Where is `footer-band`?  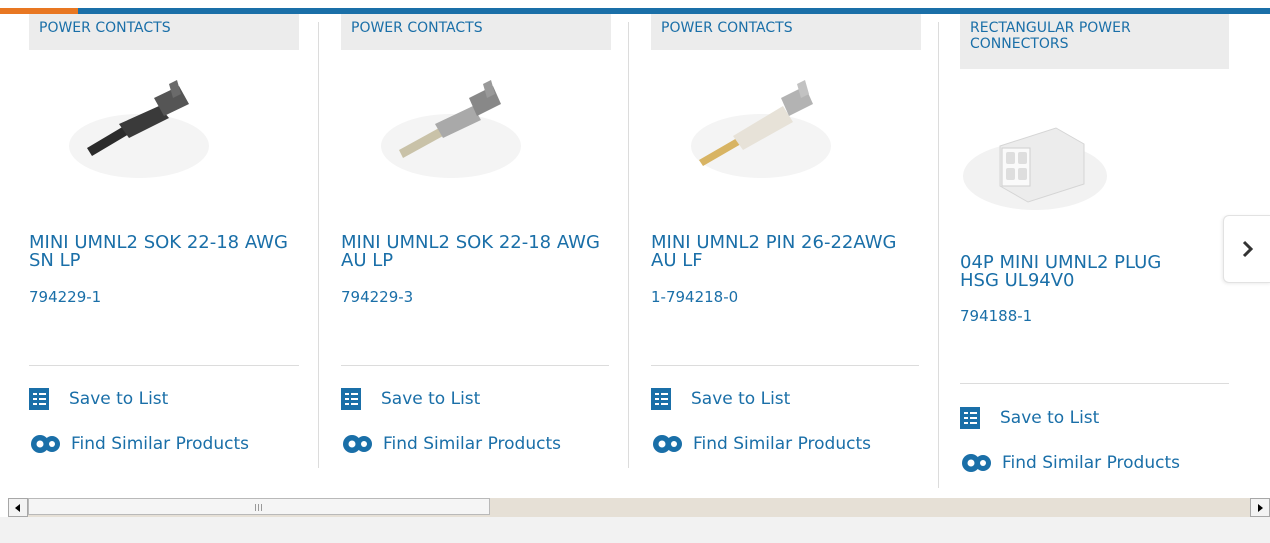 footer-band is located at coordinates (635, 530).